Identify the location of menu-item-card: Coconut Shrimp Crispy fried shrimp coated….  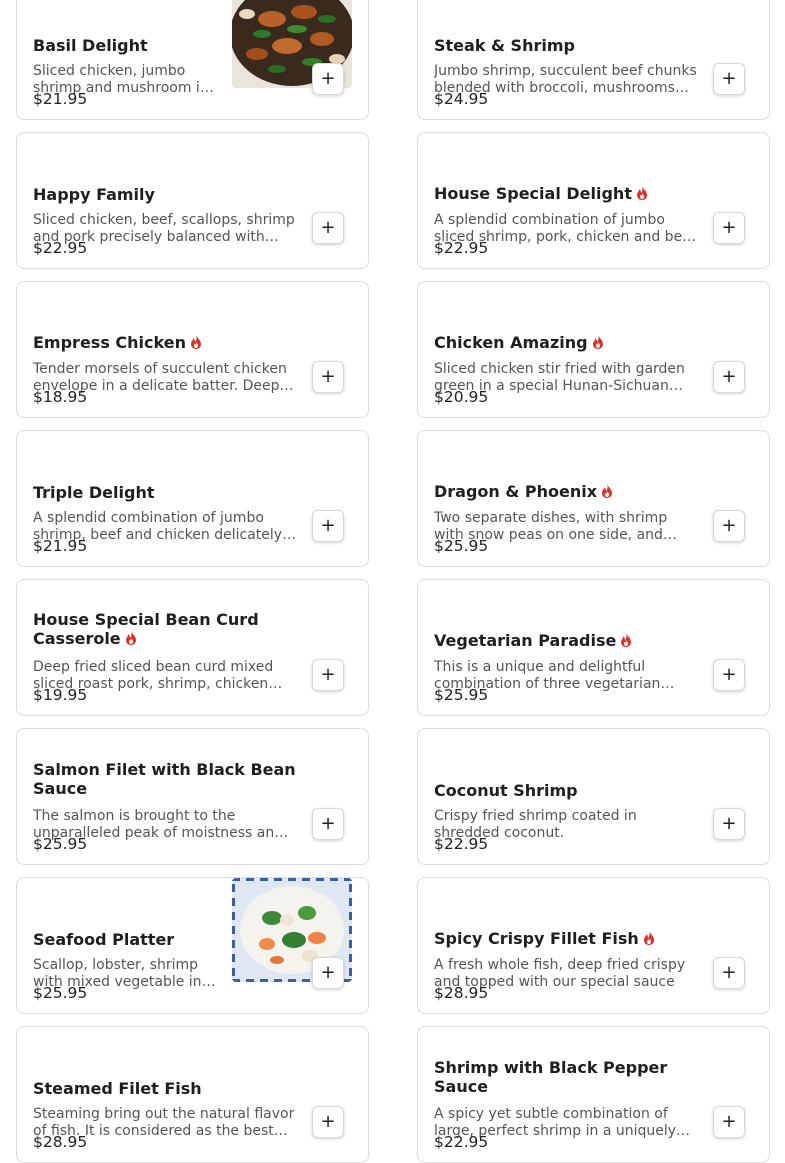
(593, 796).